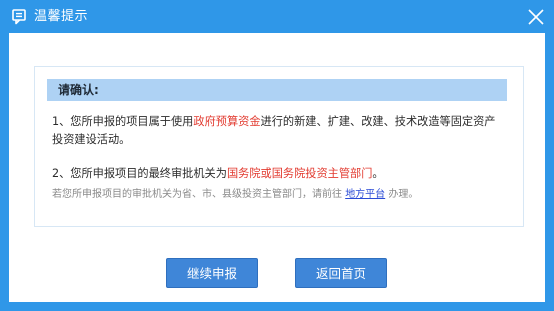  What do you see at coordinates (91, 139) in the screenshot?
I see `notice-item-1-line2: 投资建设活动。` at bounding box center [91, 139].